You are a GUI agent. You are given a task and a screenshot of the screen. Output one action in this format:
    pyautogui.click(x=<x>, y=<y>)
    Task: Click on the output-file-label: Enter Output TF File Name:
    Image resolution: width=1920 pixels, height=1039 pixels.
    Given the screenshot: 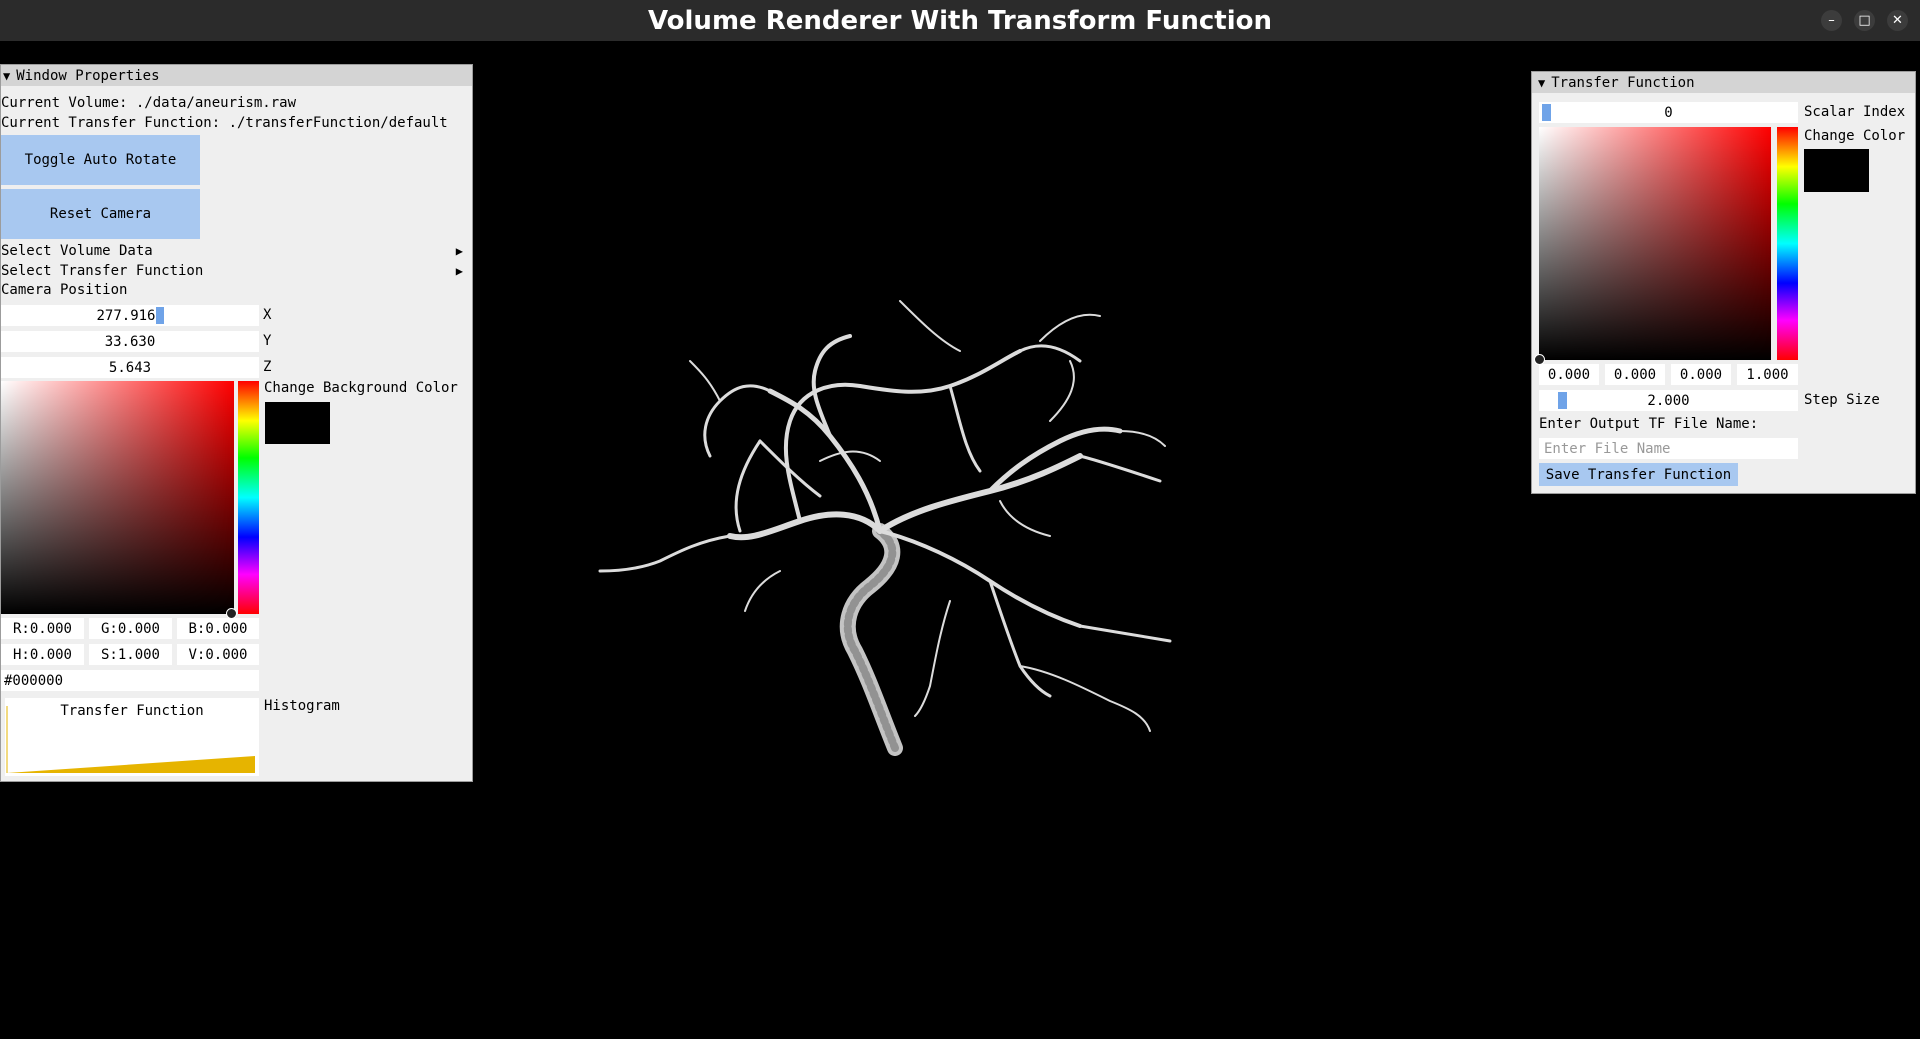 What is the action you would take?
    pyautogui.click(x=1649, y=424)
    